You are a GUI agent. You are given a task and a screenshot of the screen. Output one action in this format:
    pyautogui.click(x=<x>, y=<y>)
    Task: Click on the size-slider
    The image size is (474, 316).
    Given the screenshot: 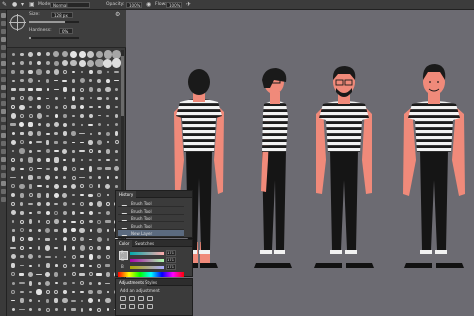 What is the action you would take?
    pyautogui.click(x=54, y=22)
    